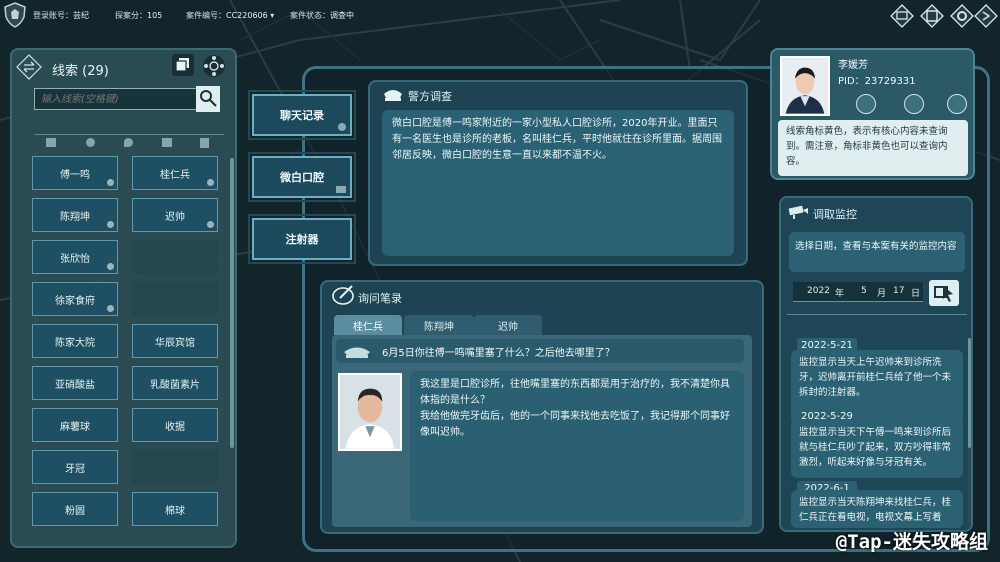  I want to click on case-status: 案件状态：调查中, so click(322, 15).